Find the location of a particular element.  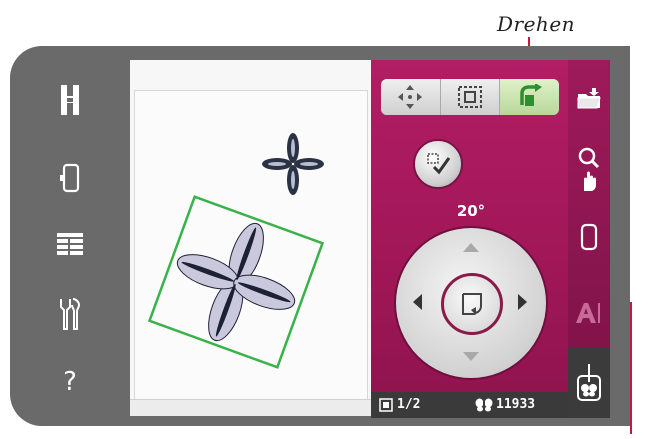

checkmark-icon is located at coordinates (439, 164).